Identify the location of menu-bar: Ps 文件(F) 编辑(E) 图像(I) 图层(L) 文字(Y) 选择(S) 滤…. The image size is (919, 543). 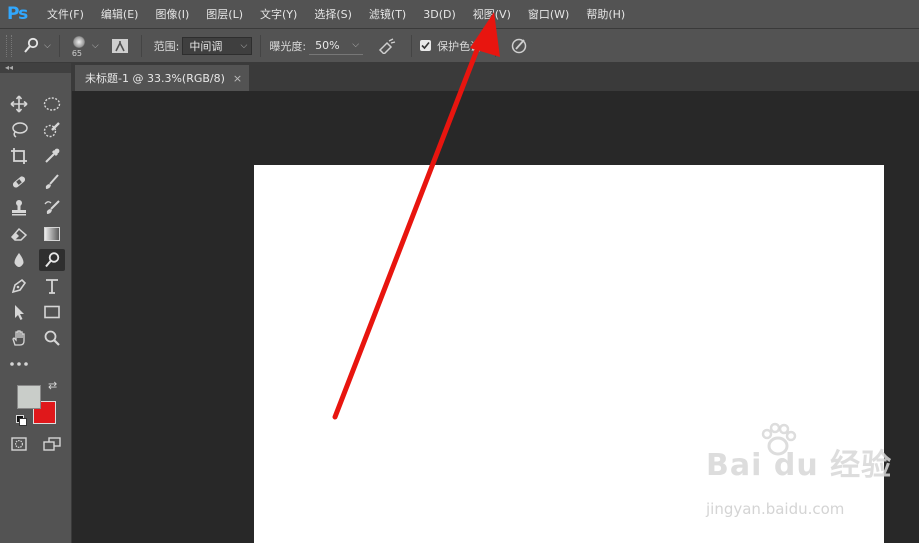
(459, 14).